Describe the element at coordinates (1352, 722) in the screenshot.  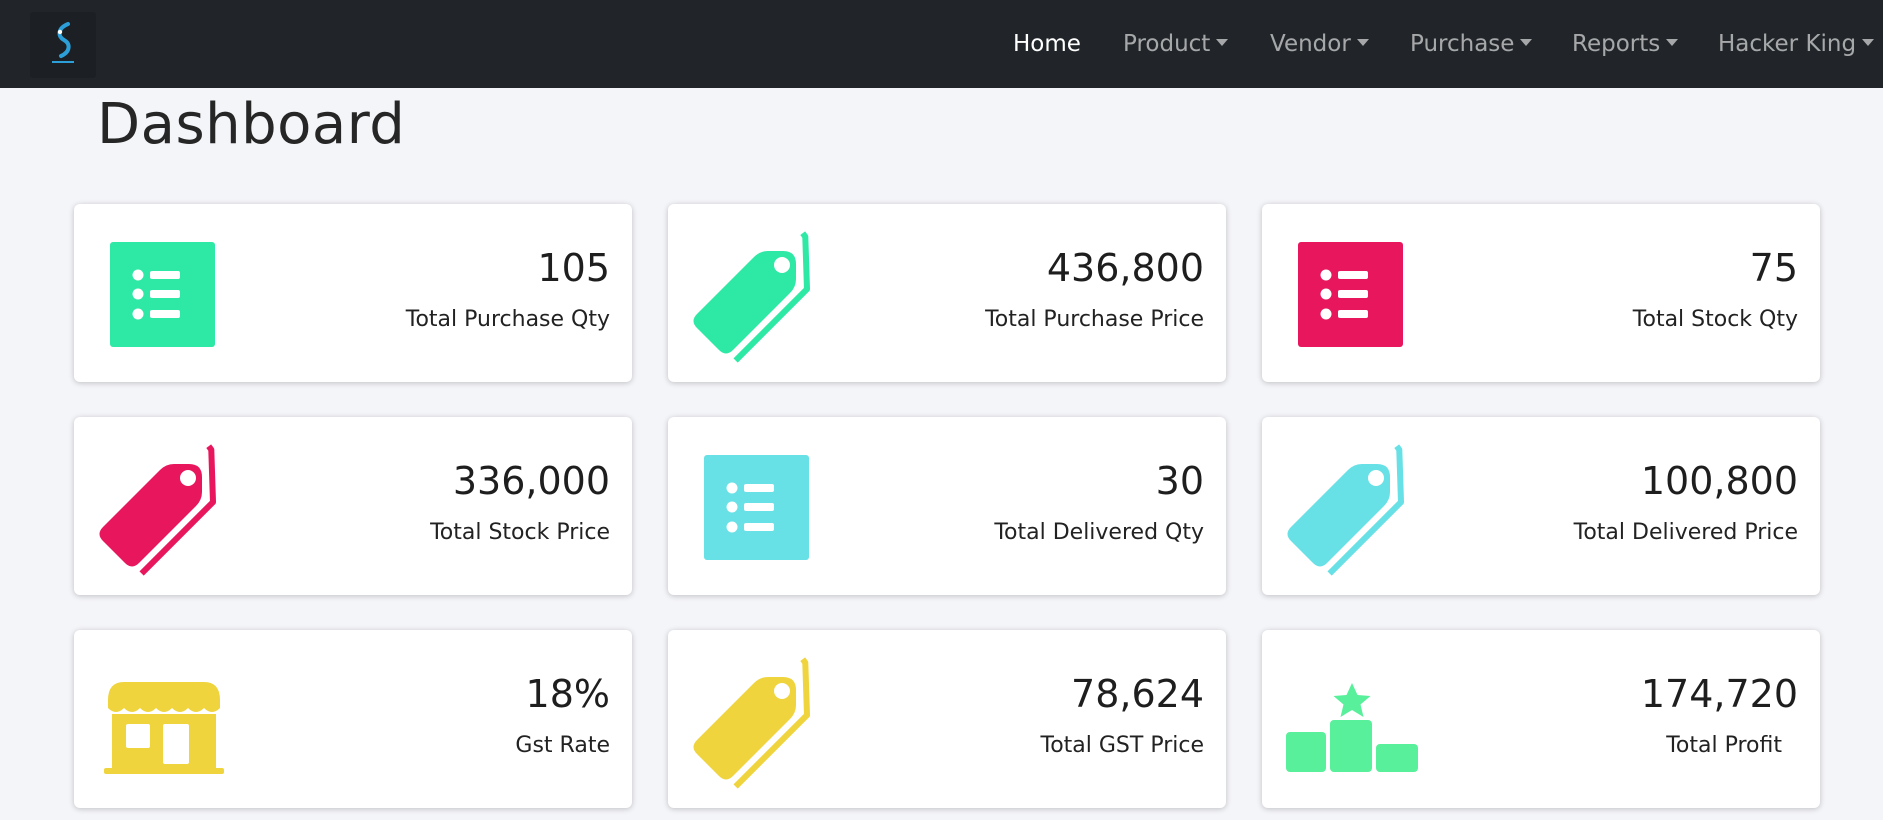
I see `podium-star-icon` at that location.